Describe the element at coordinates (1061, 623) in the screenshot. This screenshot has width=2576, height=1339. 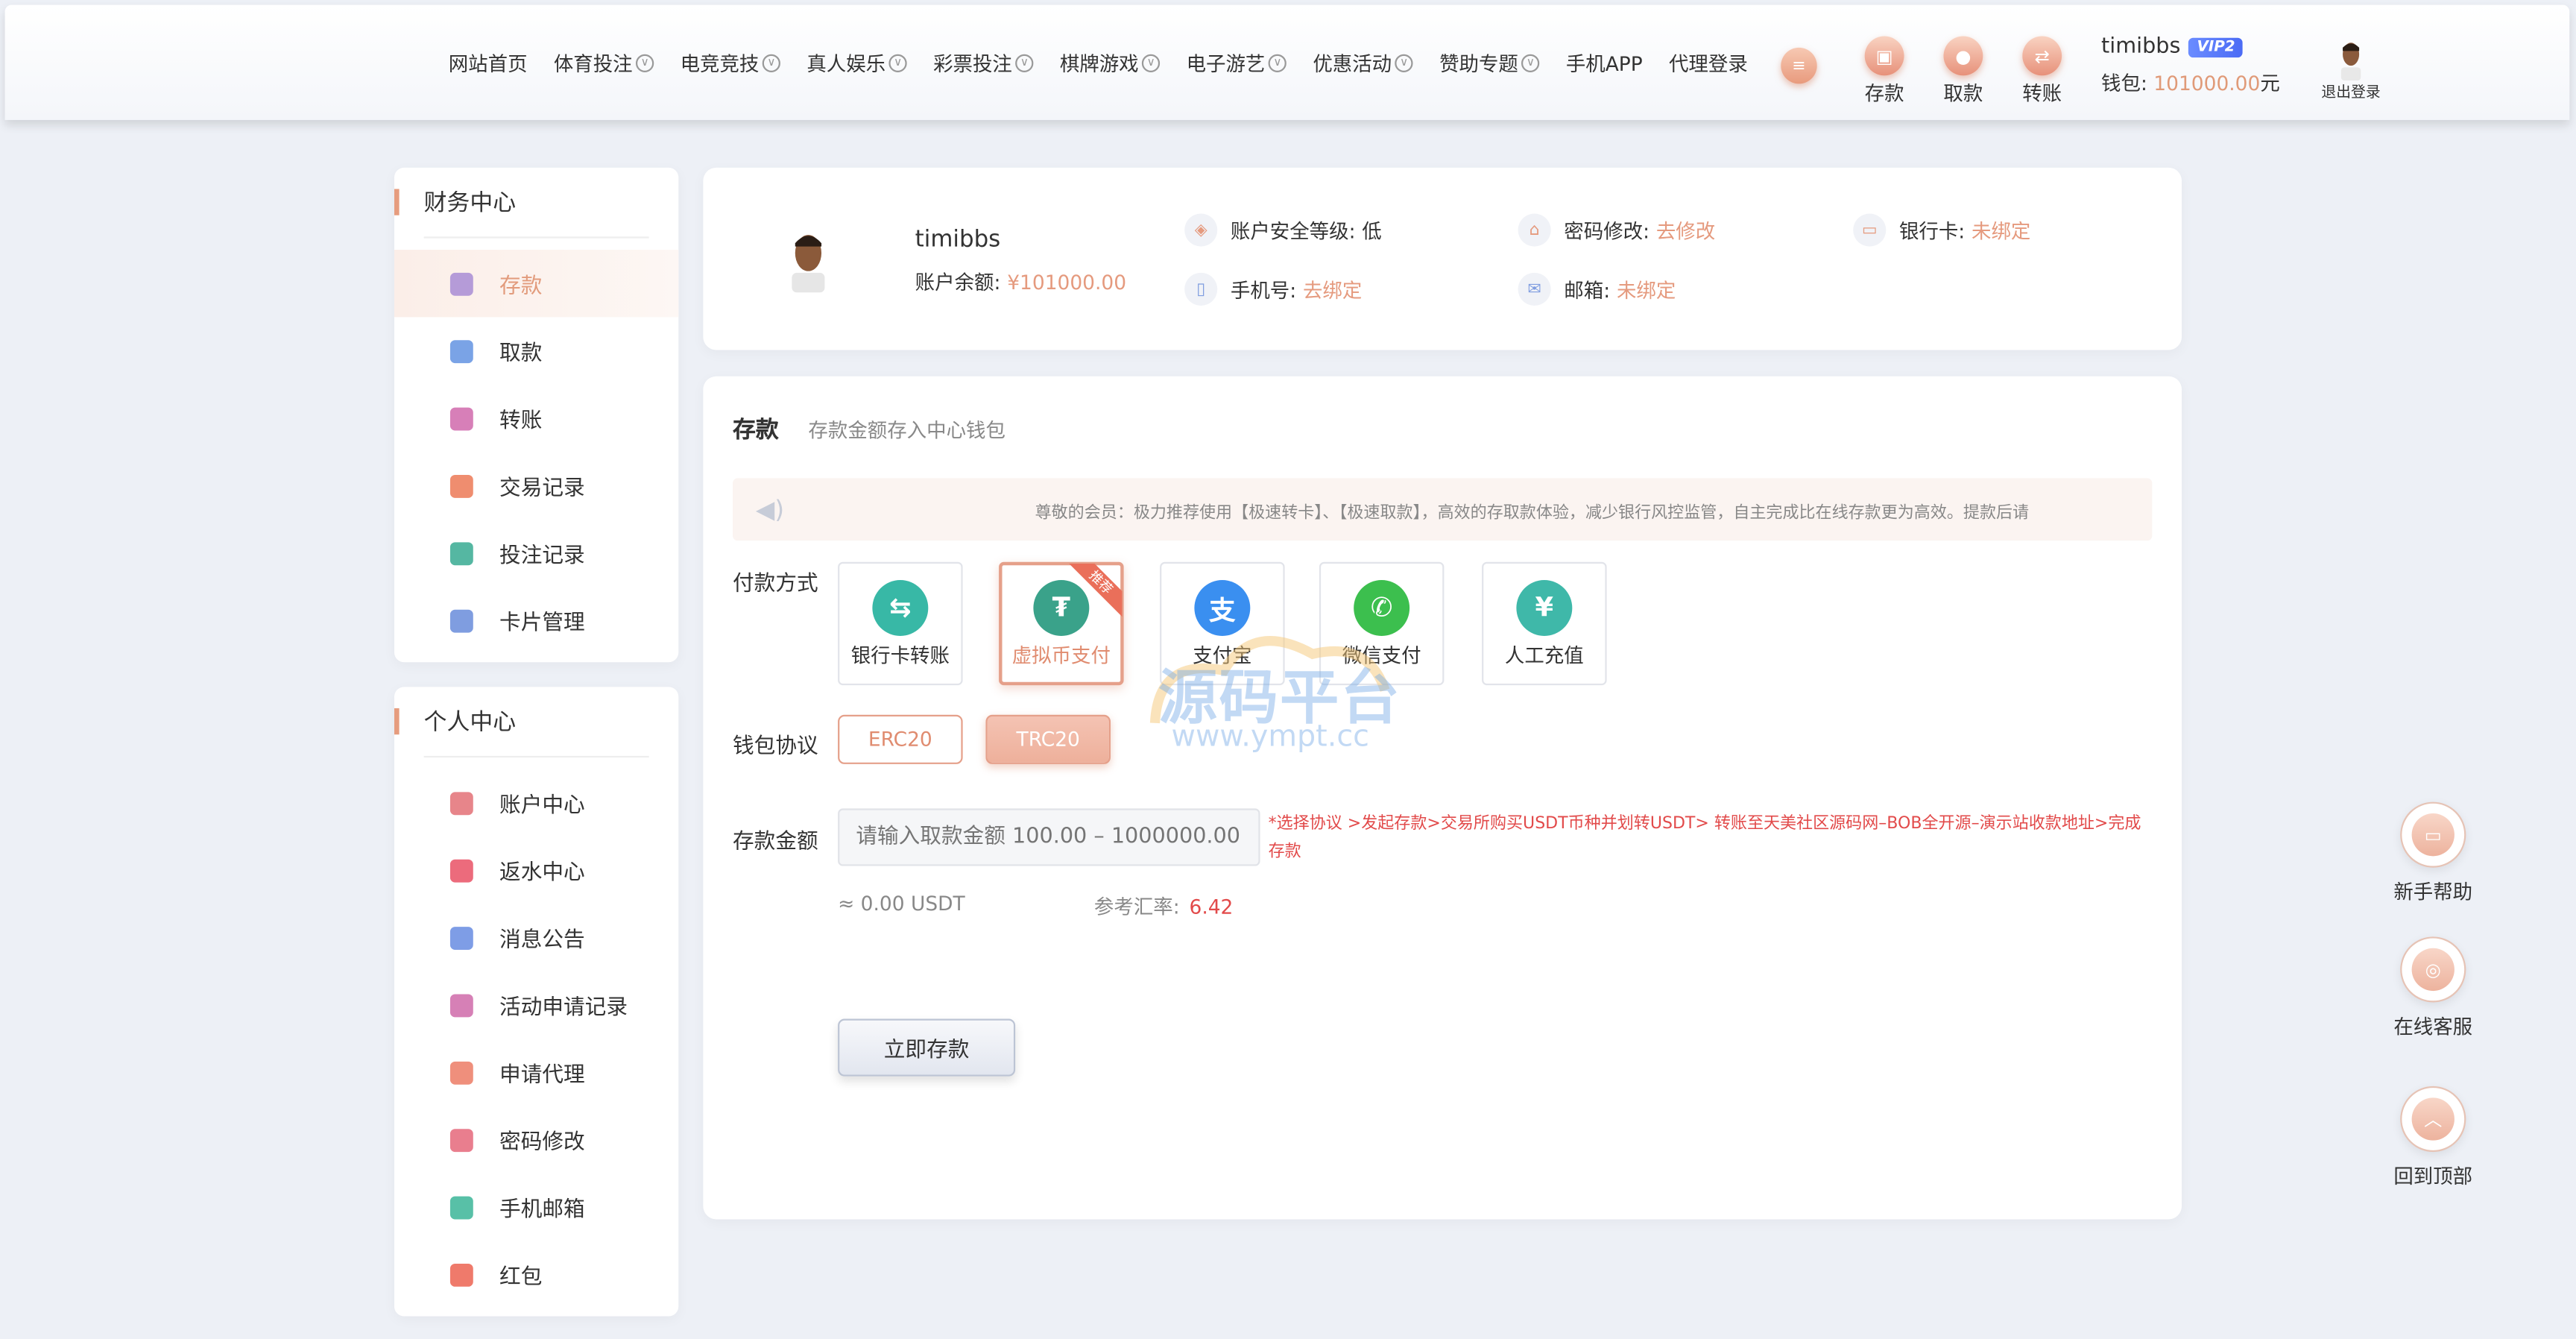
I see `payment-method-option: ₮ 虚拟币支付 推荐` at that location.